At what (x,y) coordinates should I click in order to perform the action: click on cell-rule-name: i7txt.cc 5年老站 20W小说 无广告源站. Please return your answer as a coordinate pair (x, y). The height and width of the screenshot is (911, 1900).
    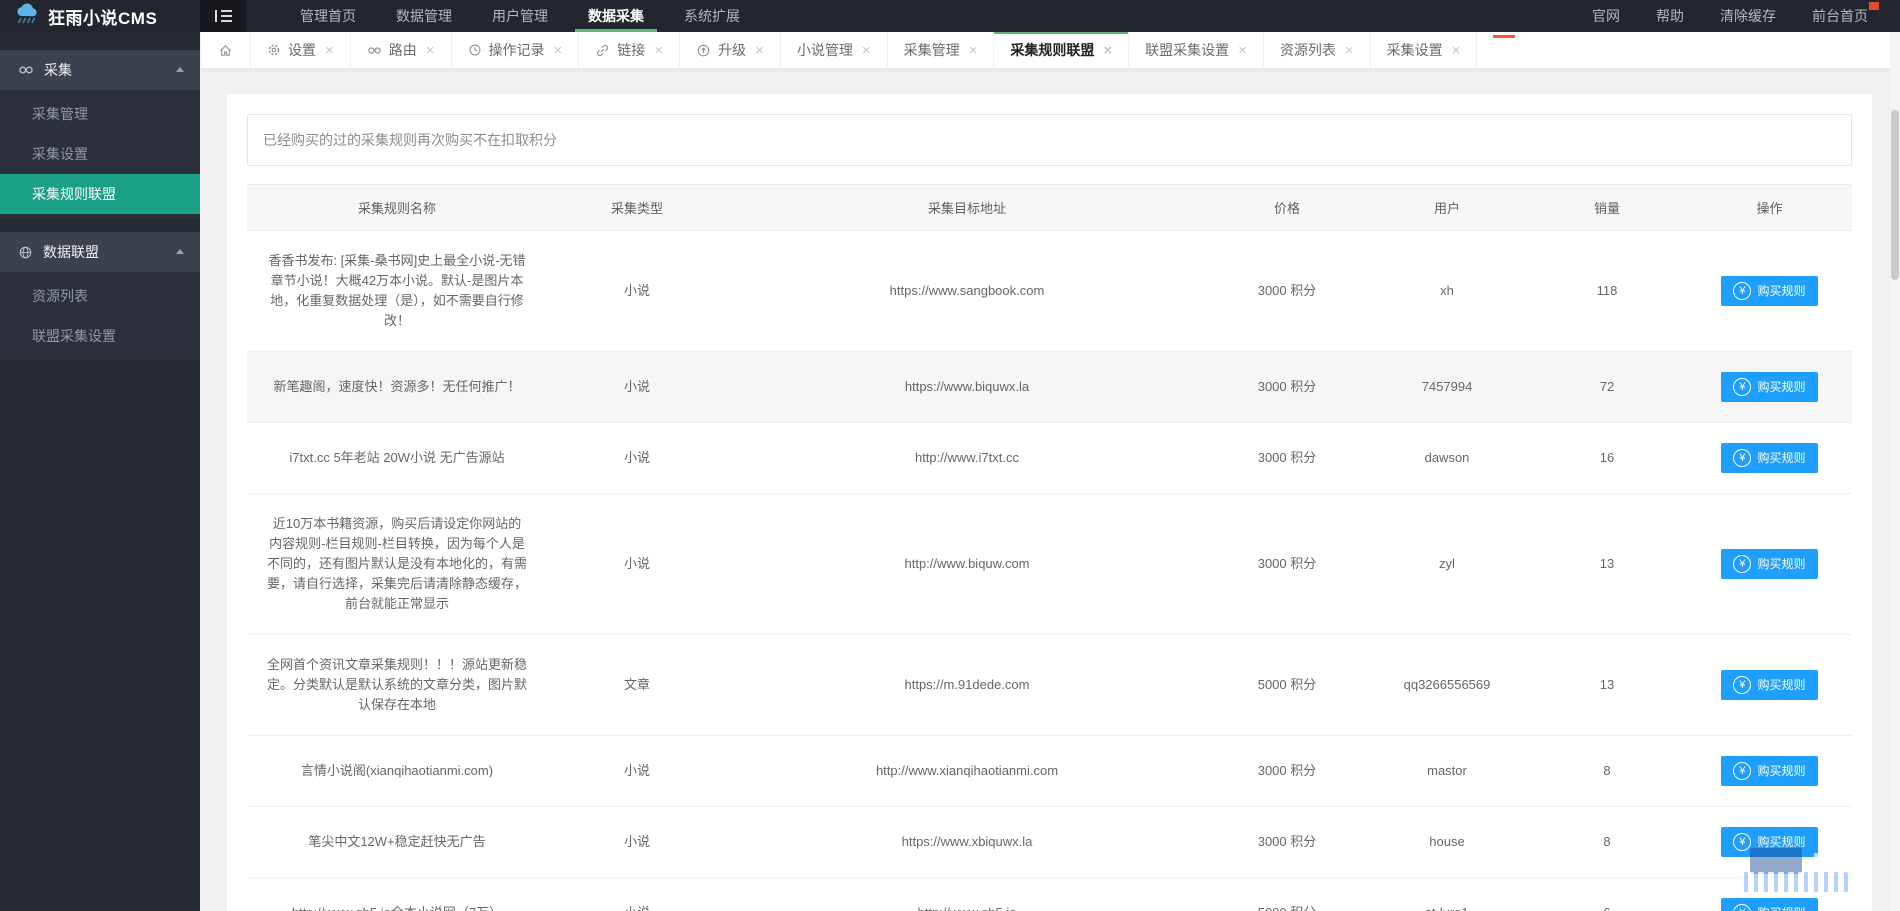
    Looking at the image, I should click on (397, 458).